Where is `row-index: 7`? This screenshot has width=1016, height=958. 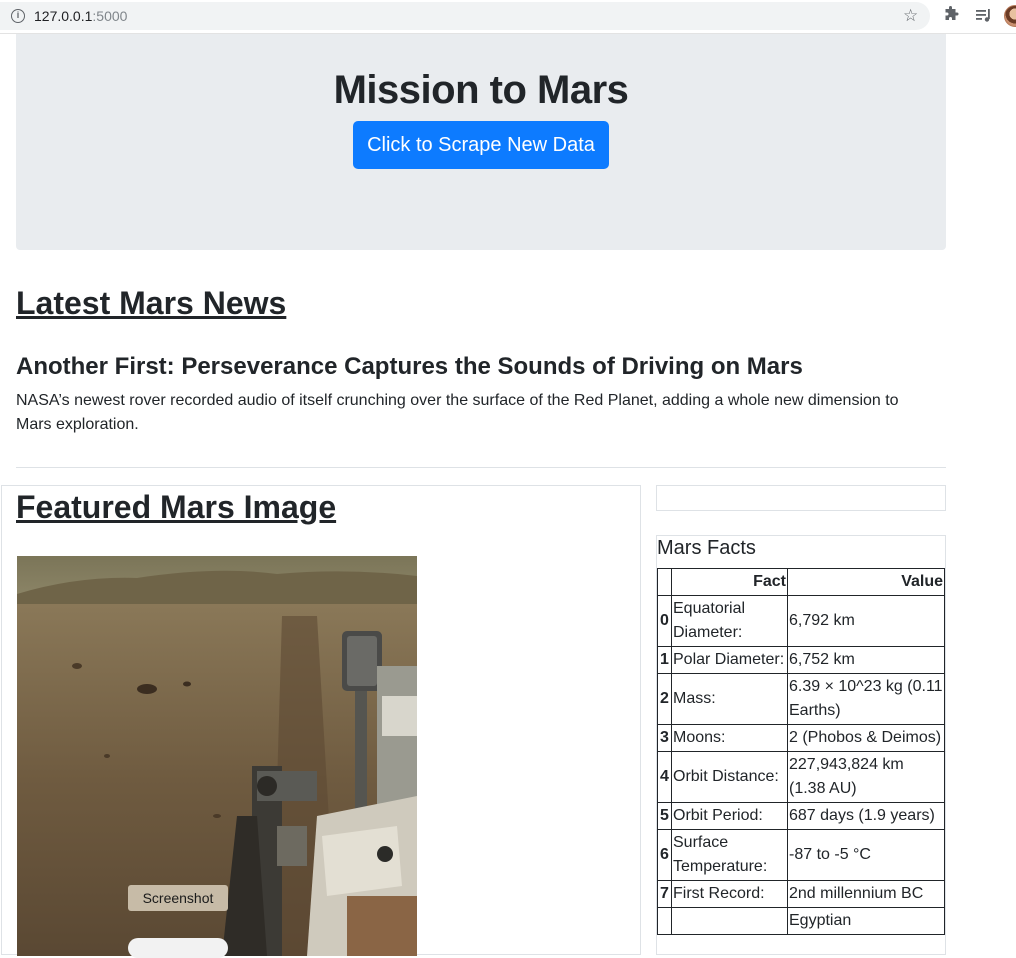 row-index: 7 is located at coordinates (664, 894).